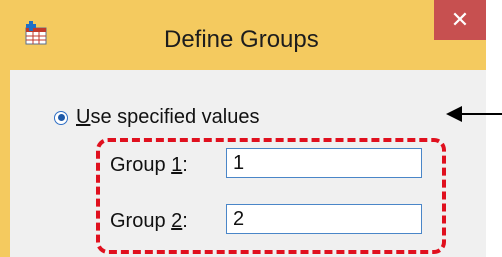 Image resolution: width=502 pixels, height=257 pixels. I want to click on pointer-arrow-icon, so click(474, 114).